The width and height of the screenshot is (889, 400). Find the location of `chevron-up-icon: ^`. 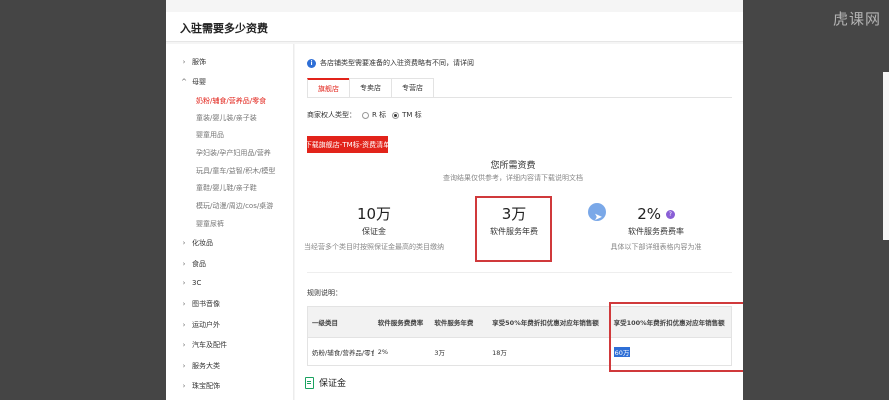

chevron-up-icon: ^ is located at coordinates (184, 82).